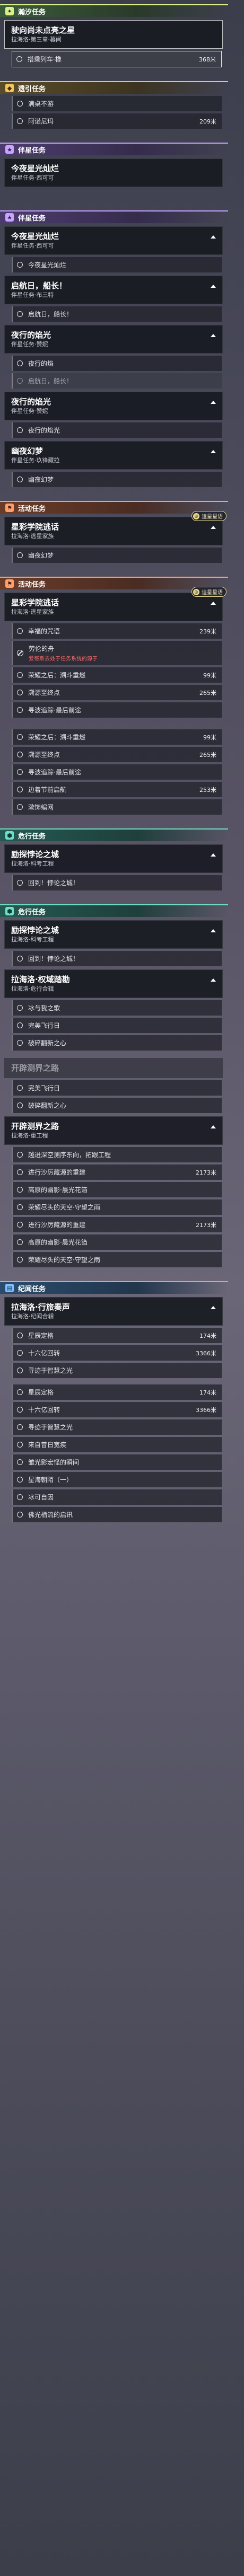 The height and width of the screenshot is (2576, 244). What do you see at coordinates (117, 121) in the screenshot?
I see `objective-item: 阿诺尼玛 209米` at bounding box center [117, 121].